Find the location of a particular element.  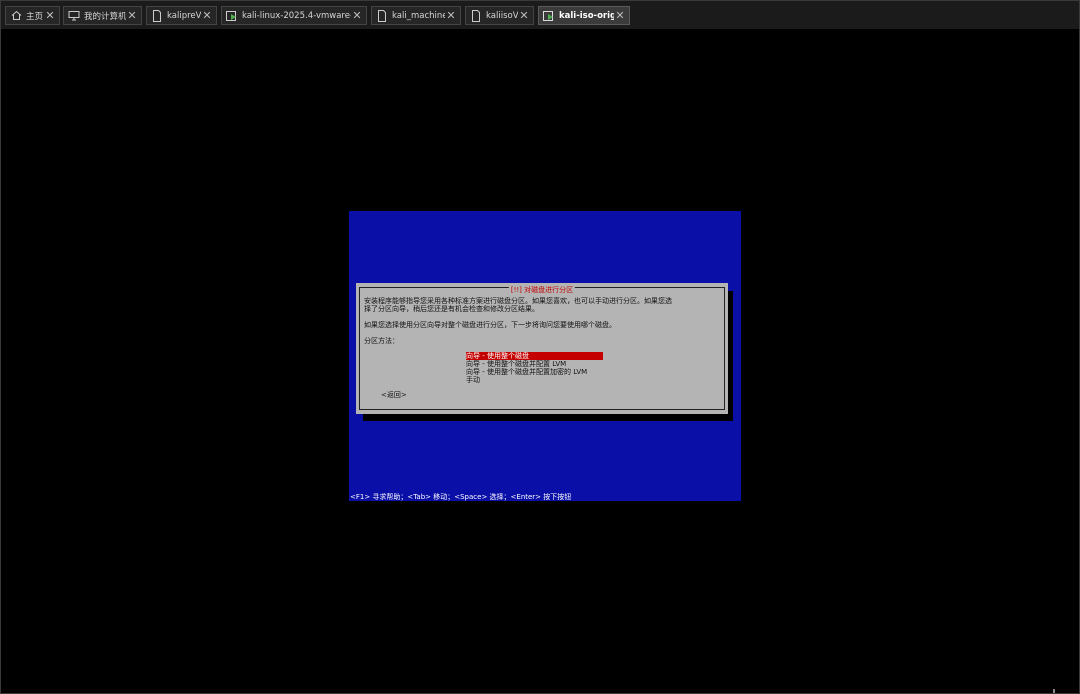

tab-label: kaliisoV is located at coordinates (502, 15).